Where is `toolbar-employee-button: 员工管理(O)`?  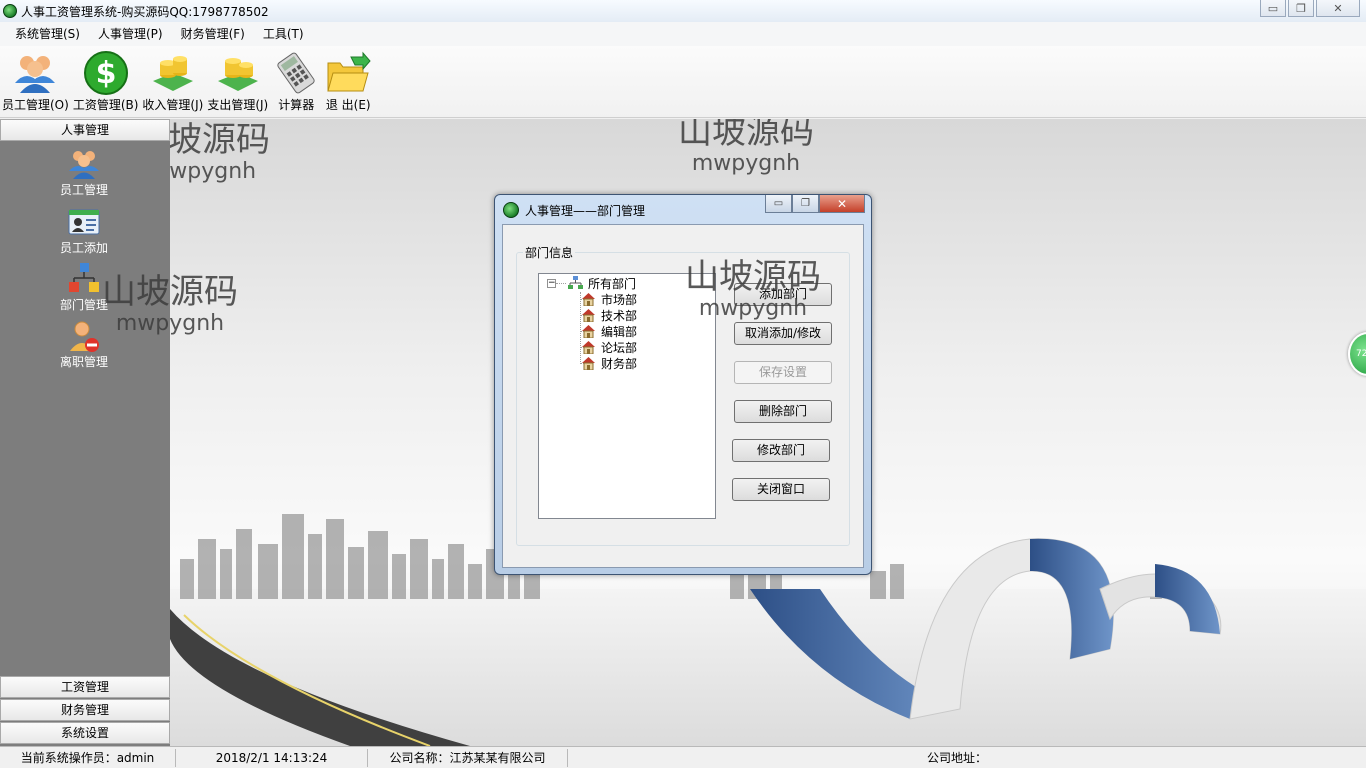
toolbar-employee-button: 员工管理(O) is located at coordinates (35, 79).